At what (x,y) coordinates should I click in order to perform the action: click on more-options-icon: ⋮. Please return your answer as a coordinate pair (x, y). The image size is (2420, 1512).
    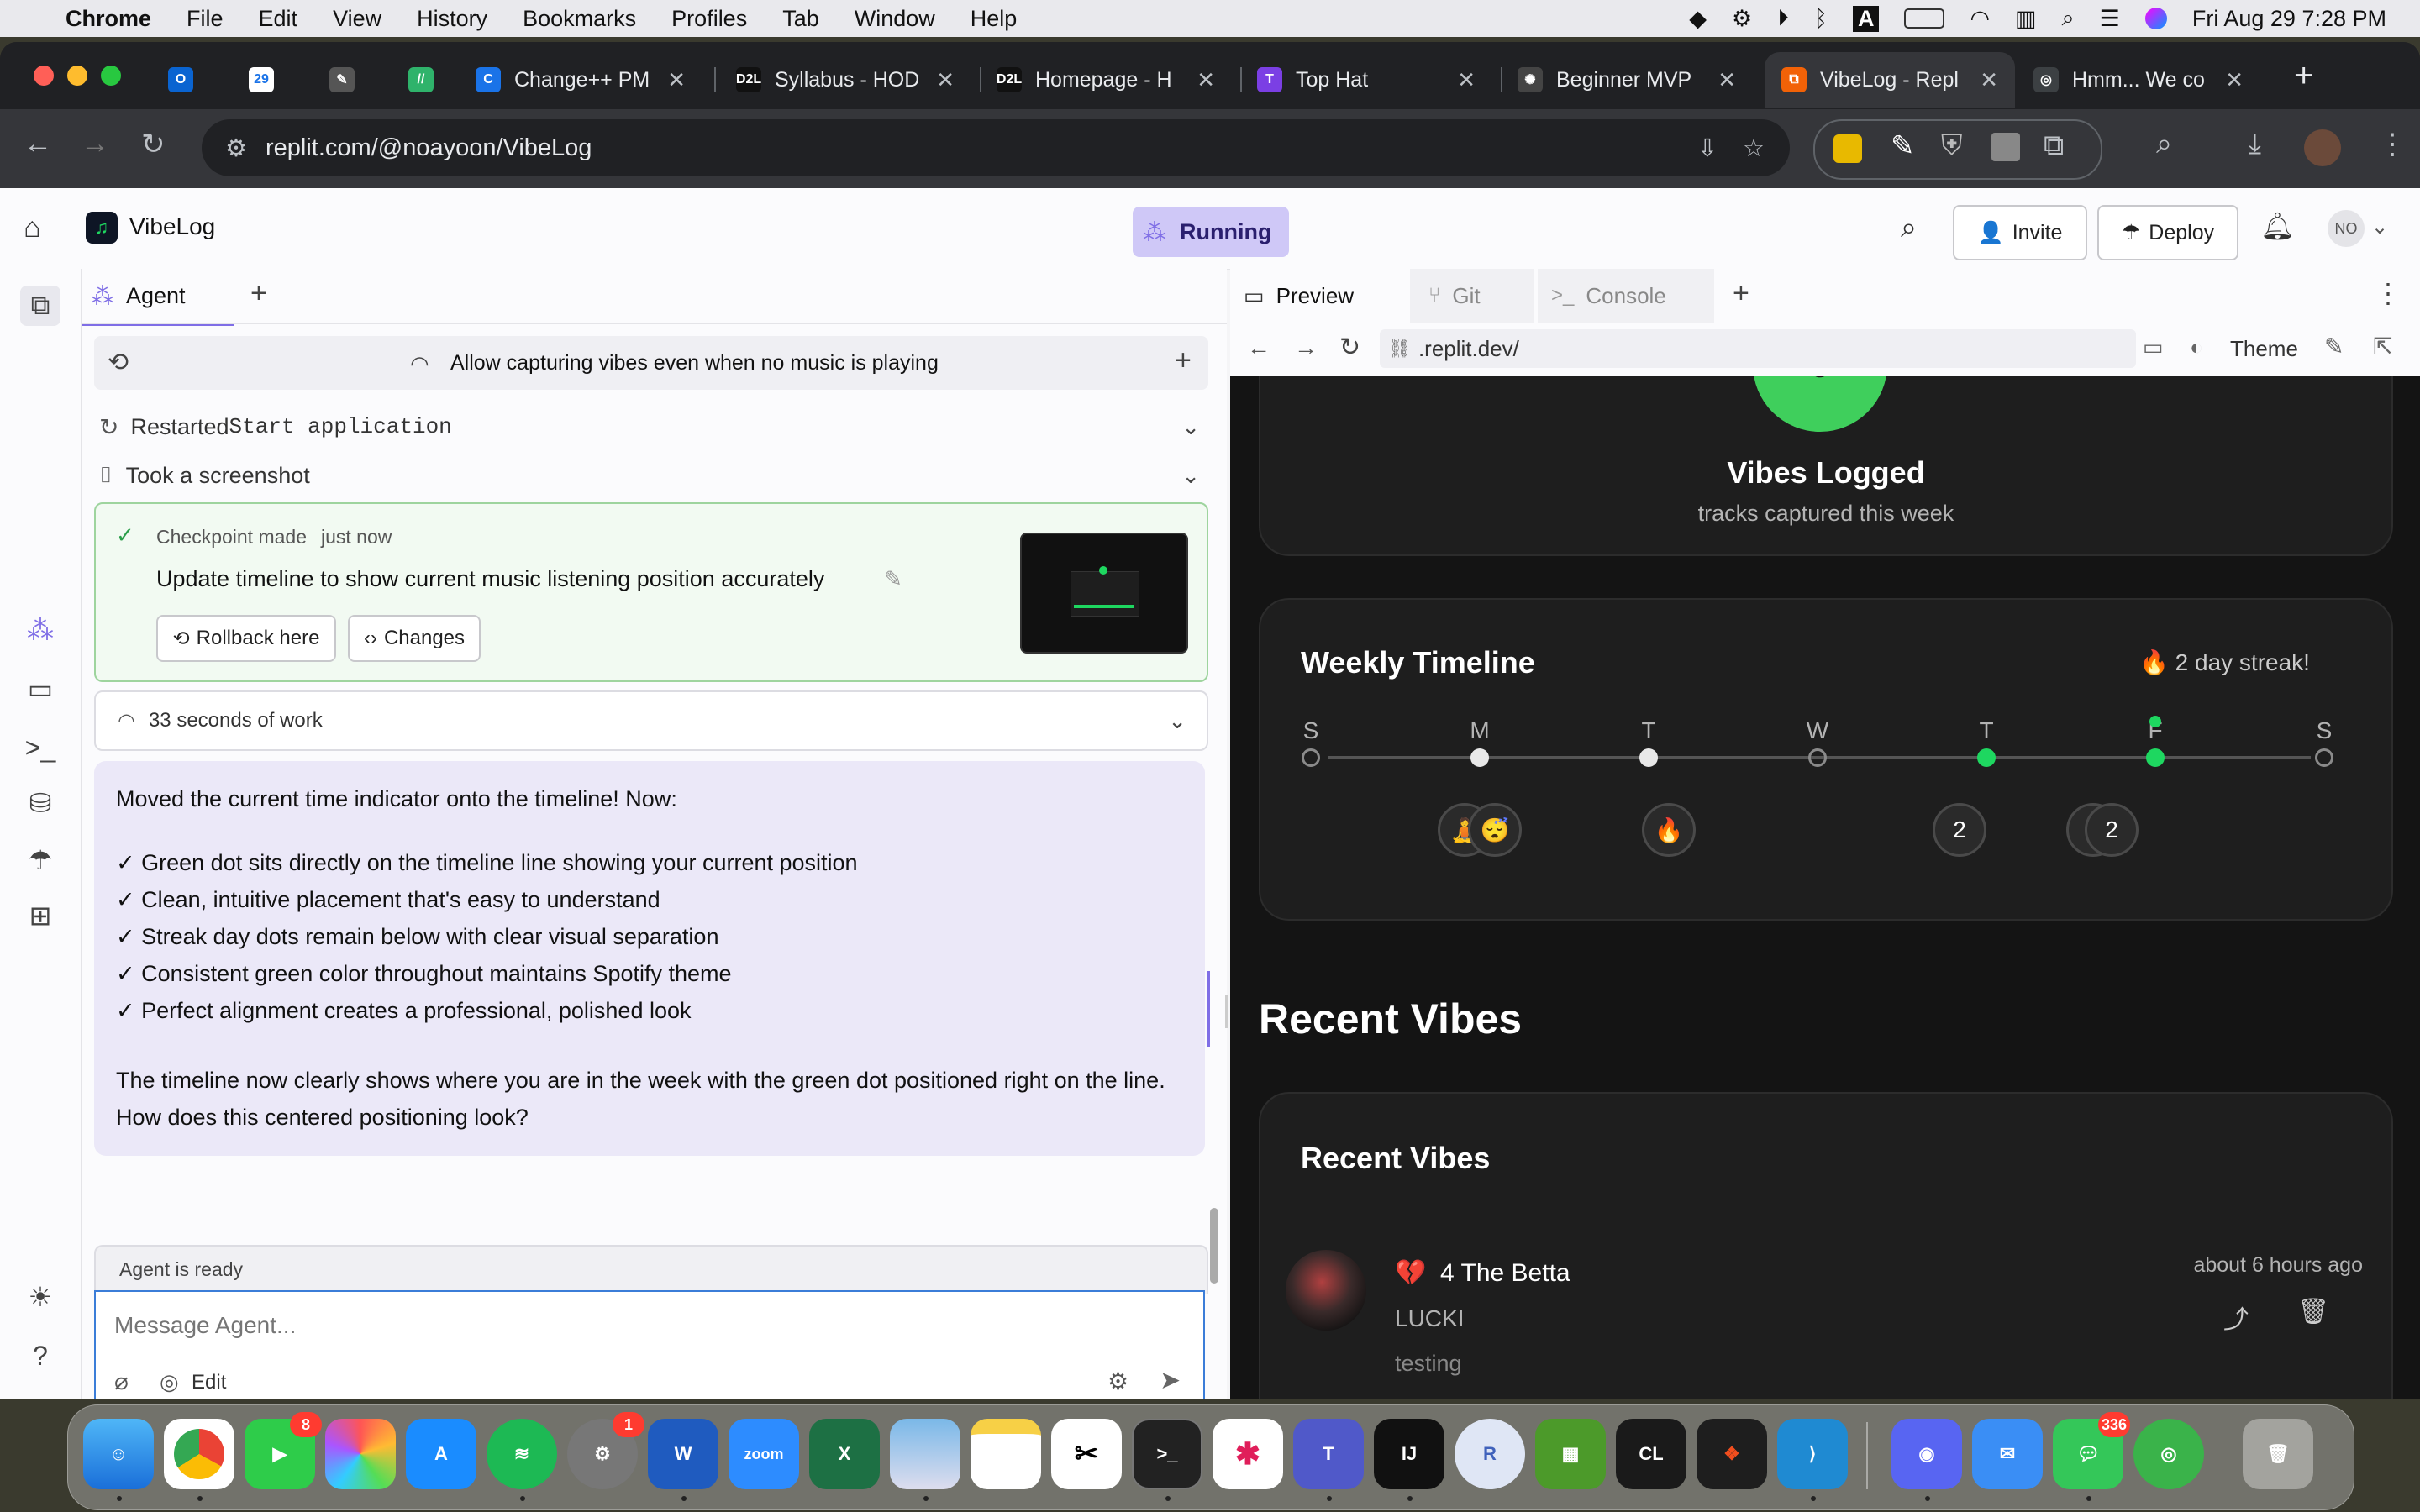
    Looking at the image, I should click on (2389, 293).